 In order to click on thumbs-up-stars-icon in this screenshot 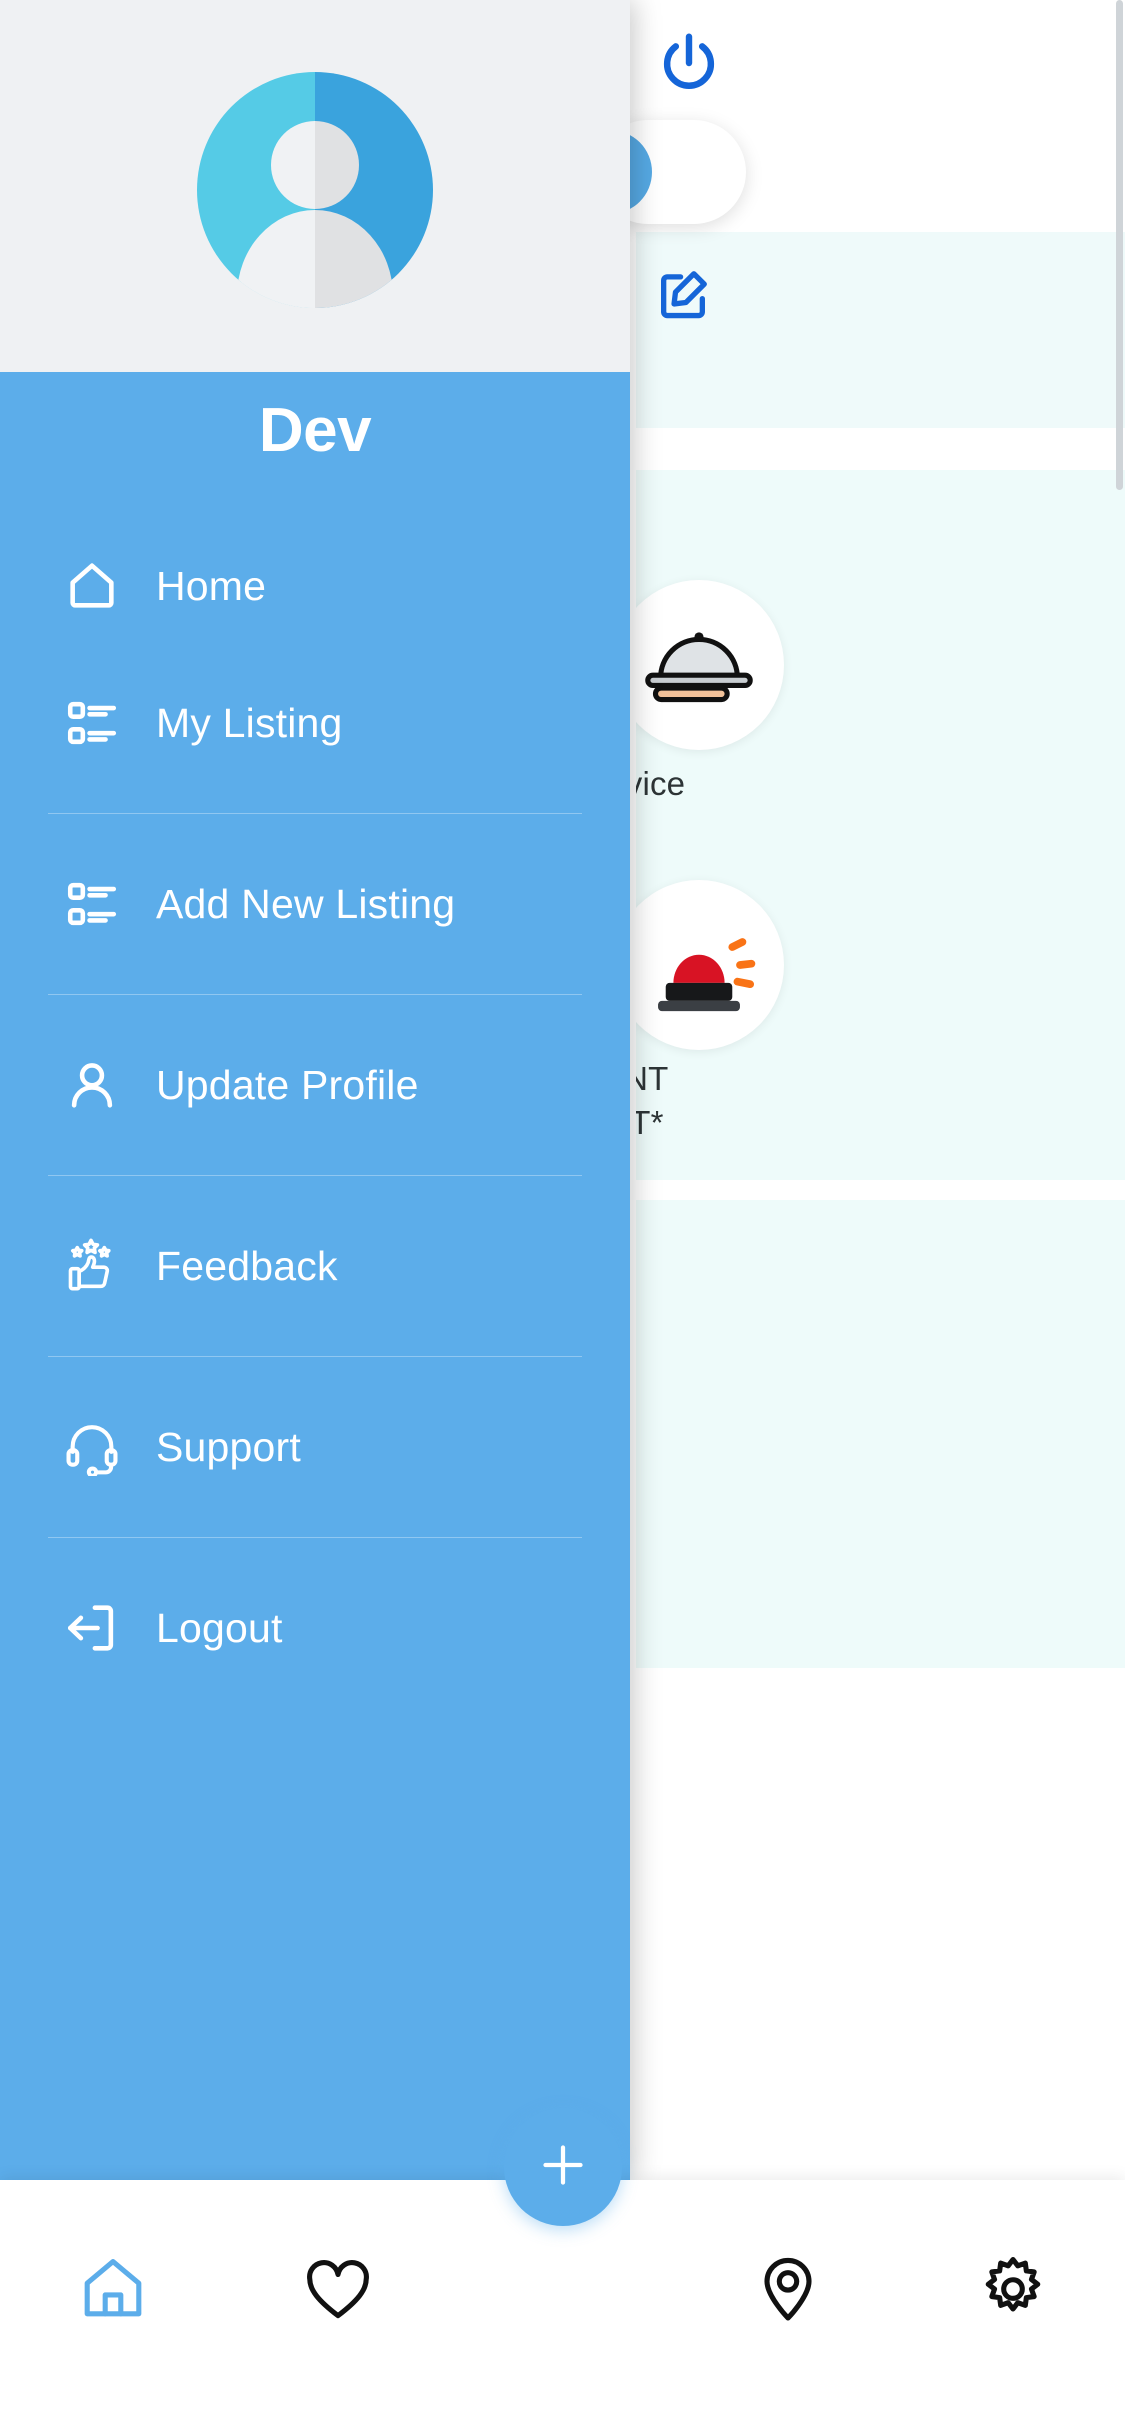, I will do `click(92, 1266)`.